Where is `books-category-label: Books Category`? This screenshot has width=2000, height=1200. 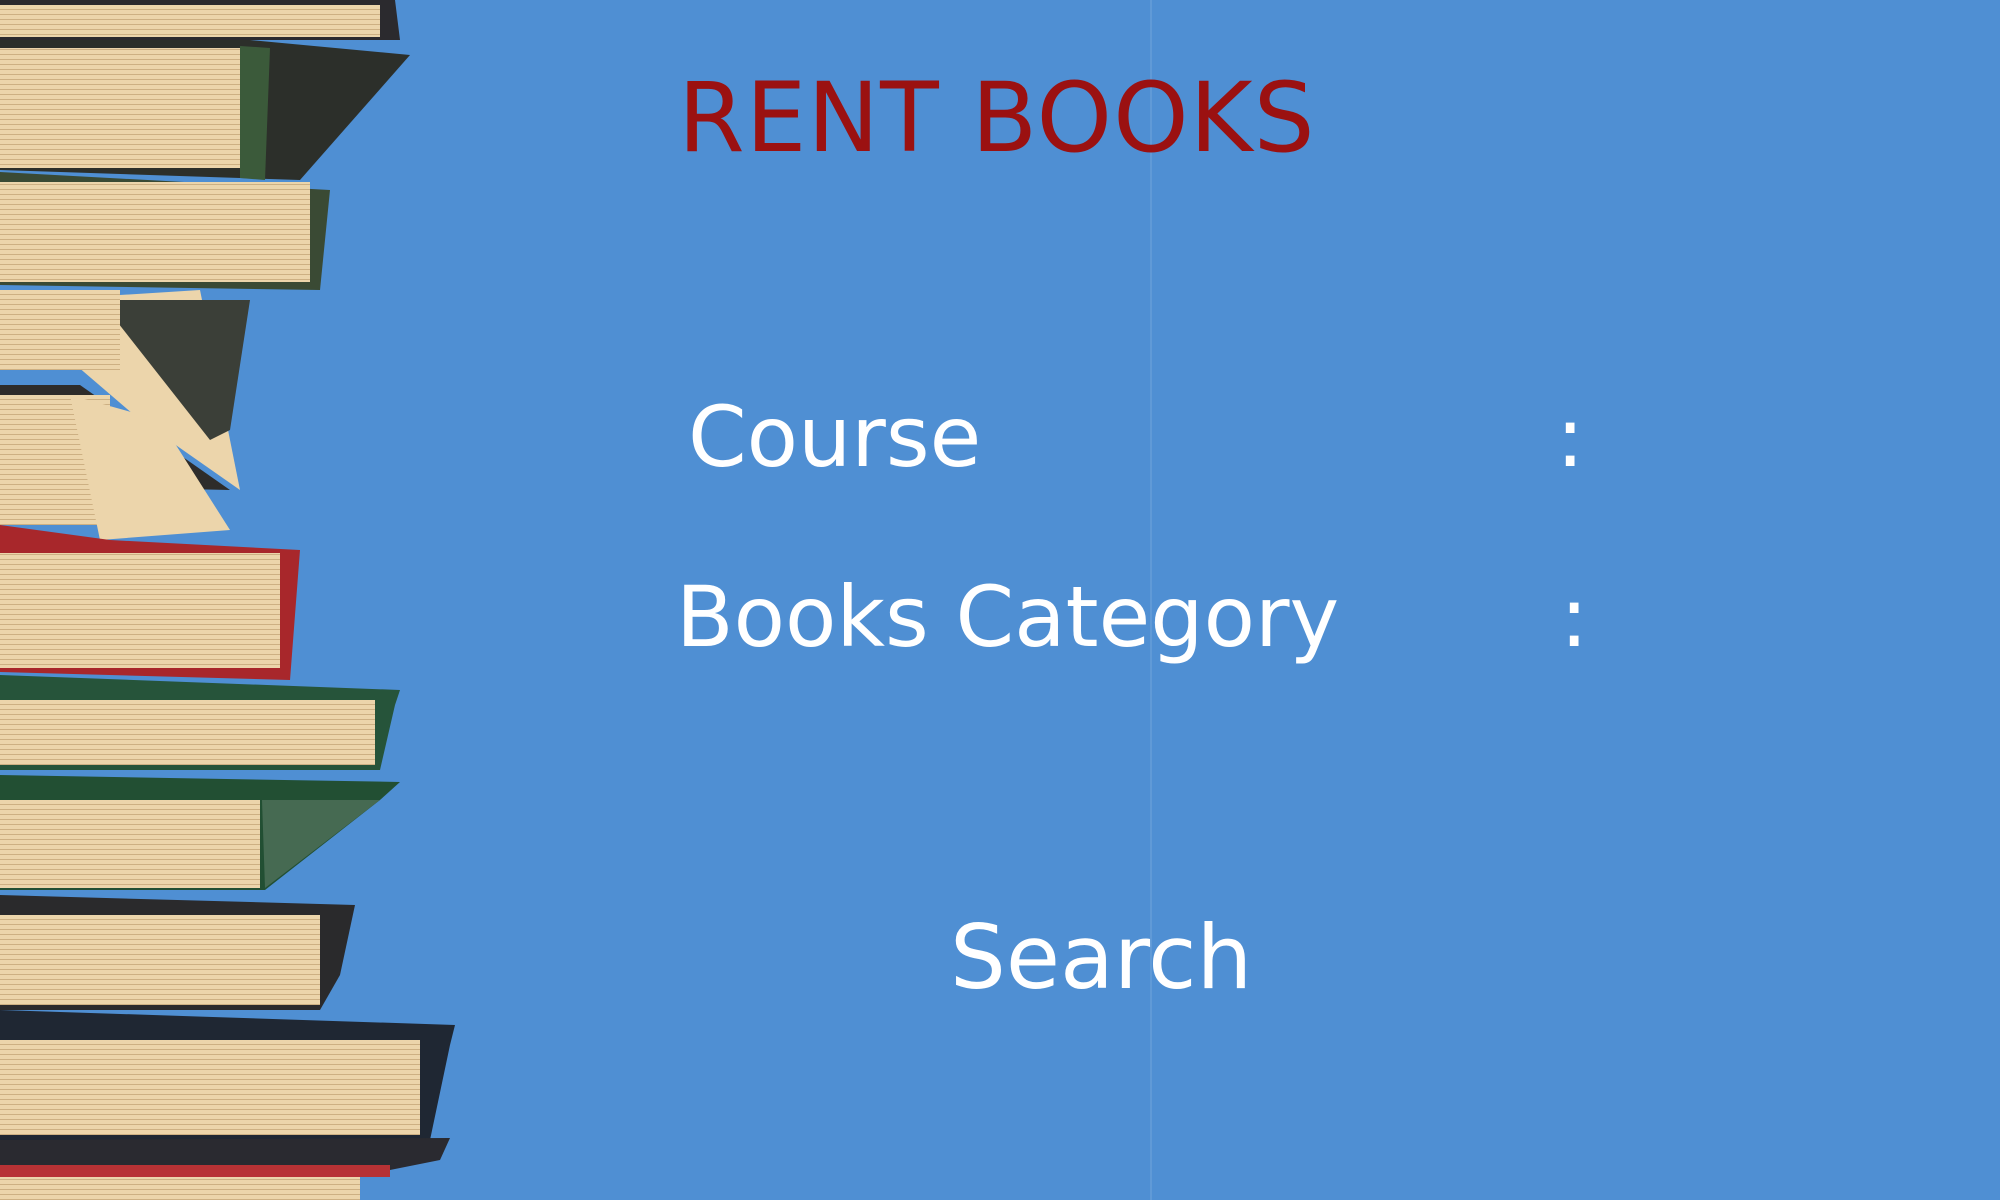 books-category-label: Books Category is located at coordinates (1008, 617).